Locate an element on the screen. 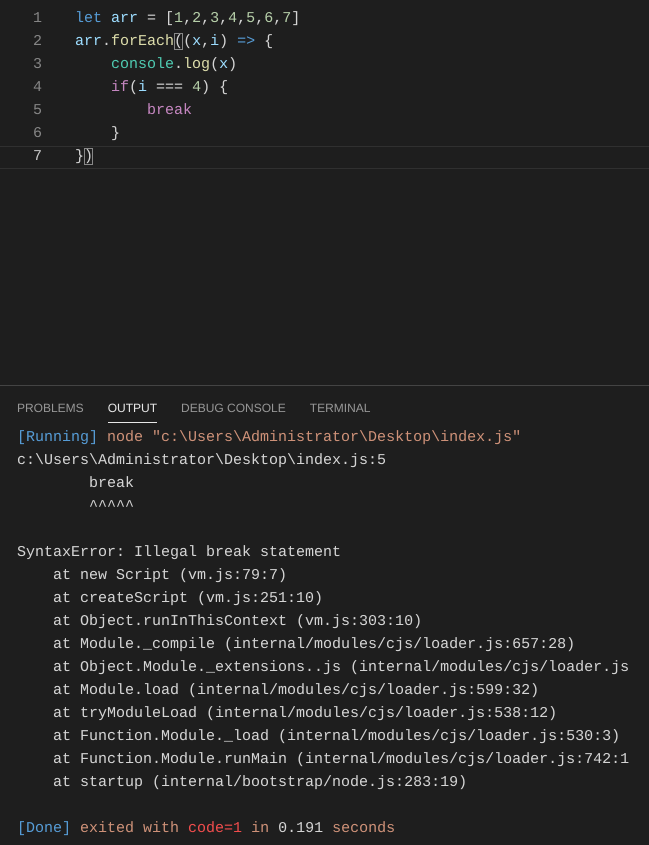  output-line: [Done] exited with code=1 in 0.191 seconds is located at coordinates (206, 829).